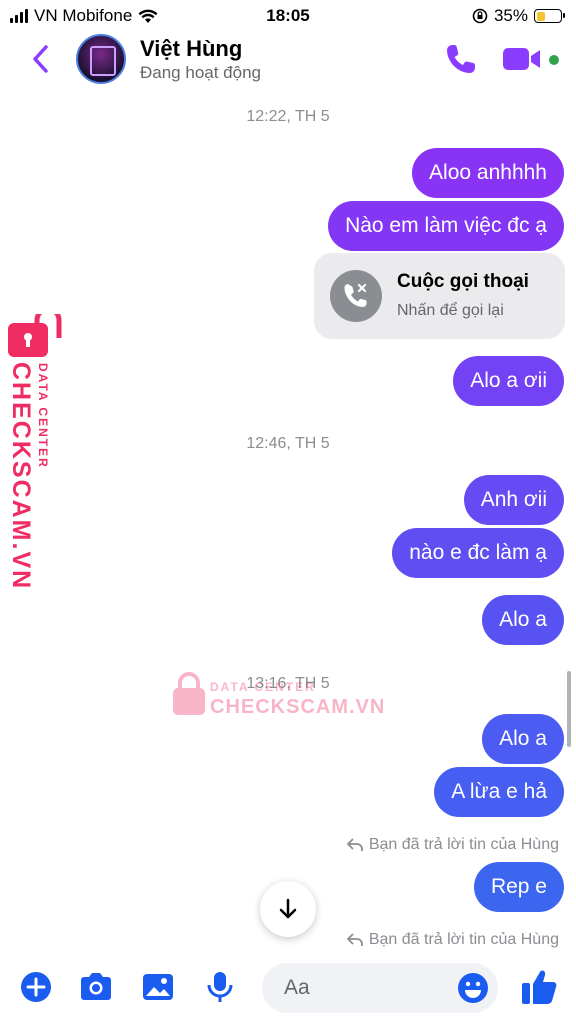 This screenshot has width=576, height=1024. What do you see at coordinates (508, 381) in the screenshot?
I see `message-bubble: Alo a ơii` at bounding box center [508, 381].